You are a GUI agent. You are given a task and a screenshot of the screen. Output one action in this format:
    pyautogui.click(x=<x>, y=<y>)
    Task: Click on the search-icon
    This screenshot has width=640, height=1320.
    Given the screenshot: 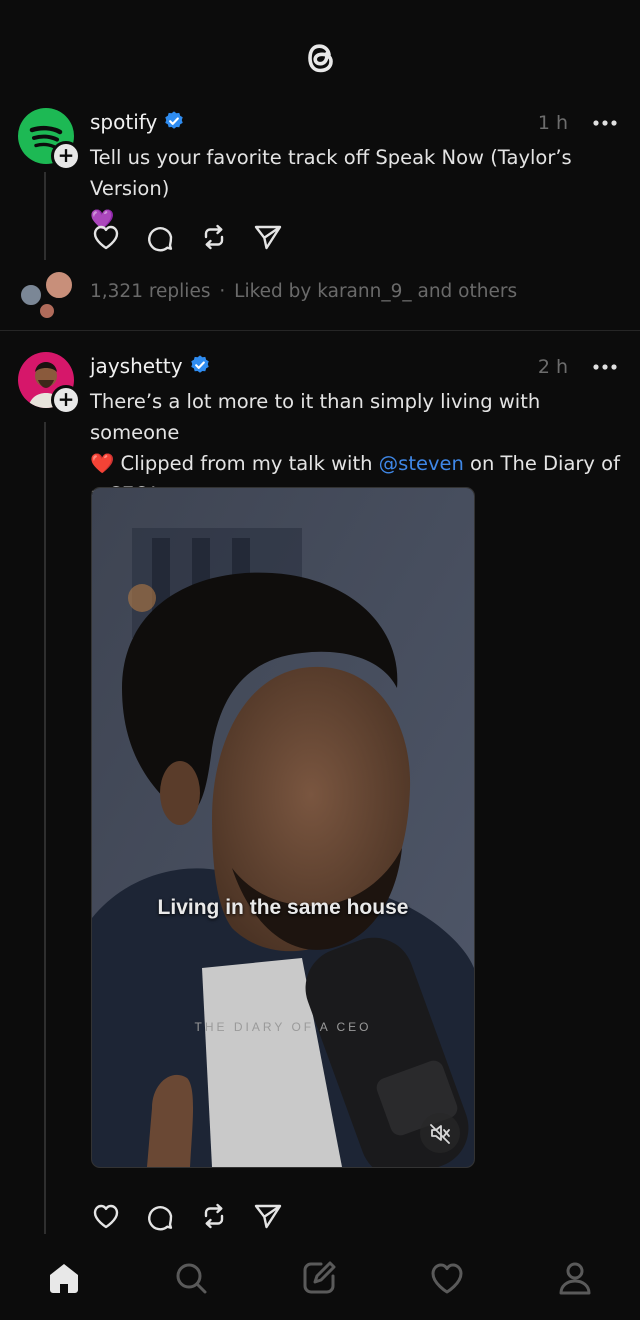 What is the action you would take?
    pyautogui.click(x=191, y=1278)
    